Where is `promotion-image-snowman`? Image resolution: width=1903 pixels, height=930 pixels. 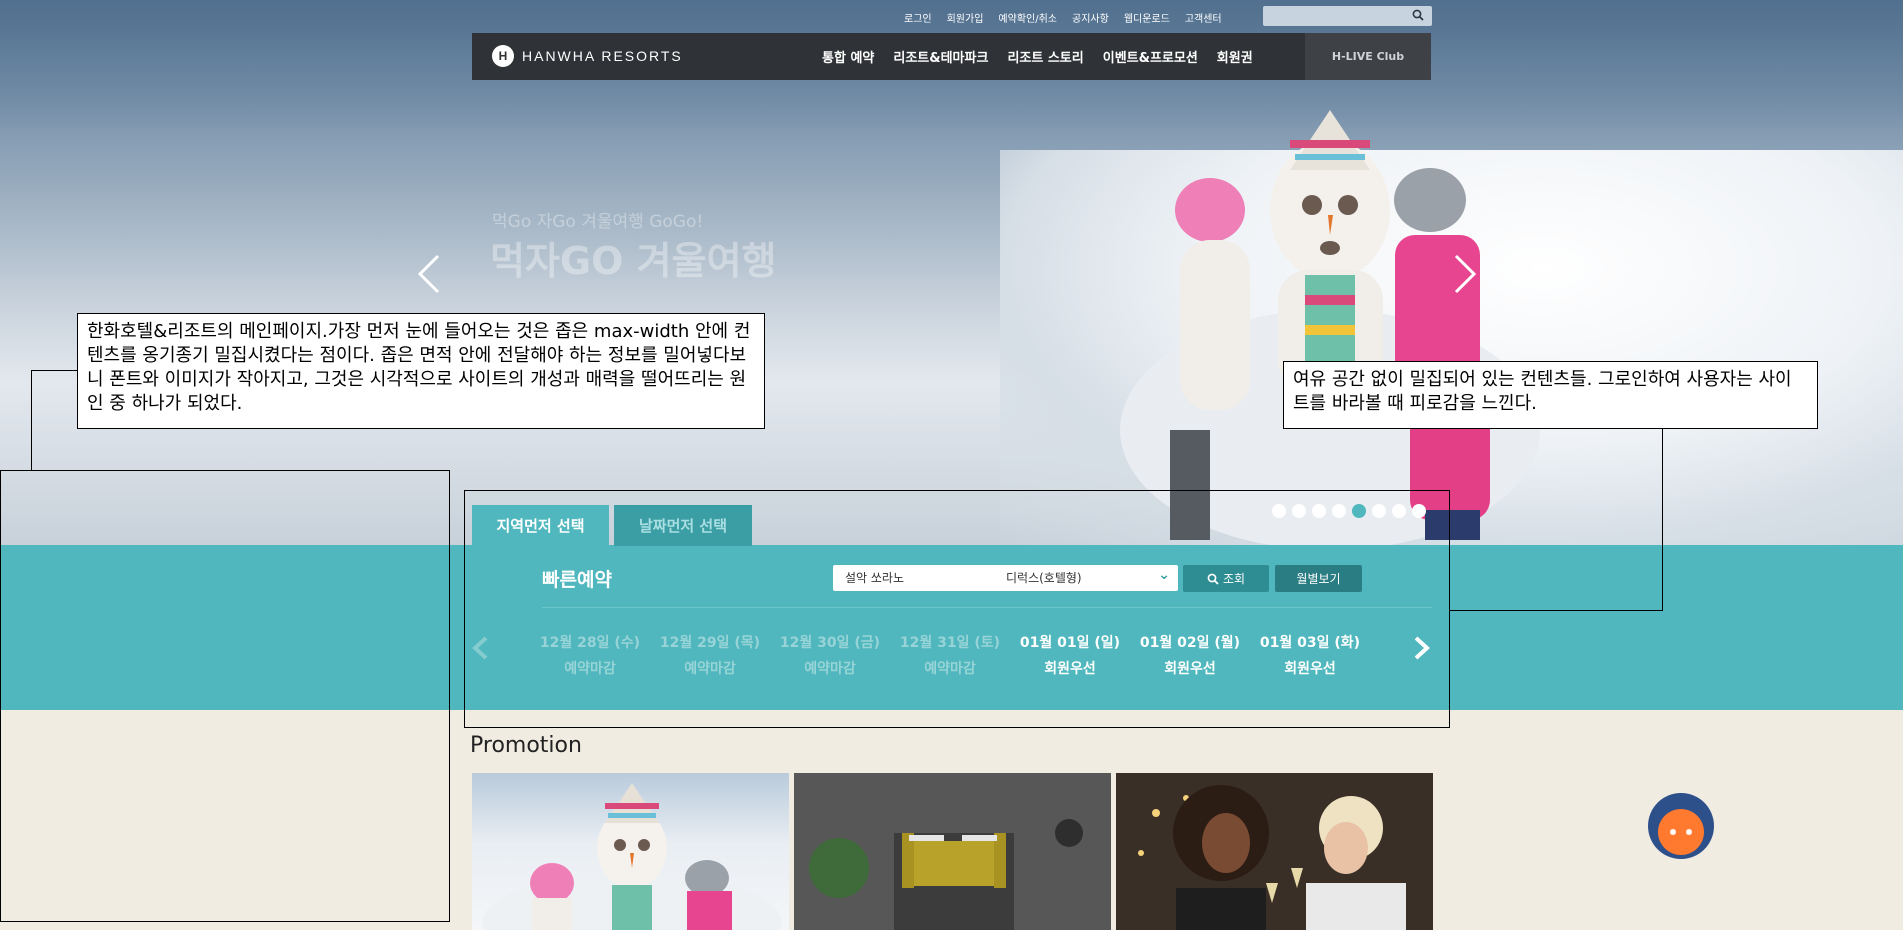 promotion-image-snowman is located at coordinates (632, 856).